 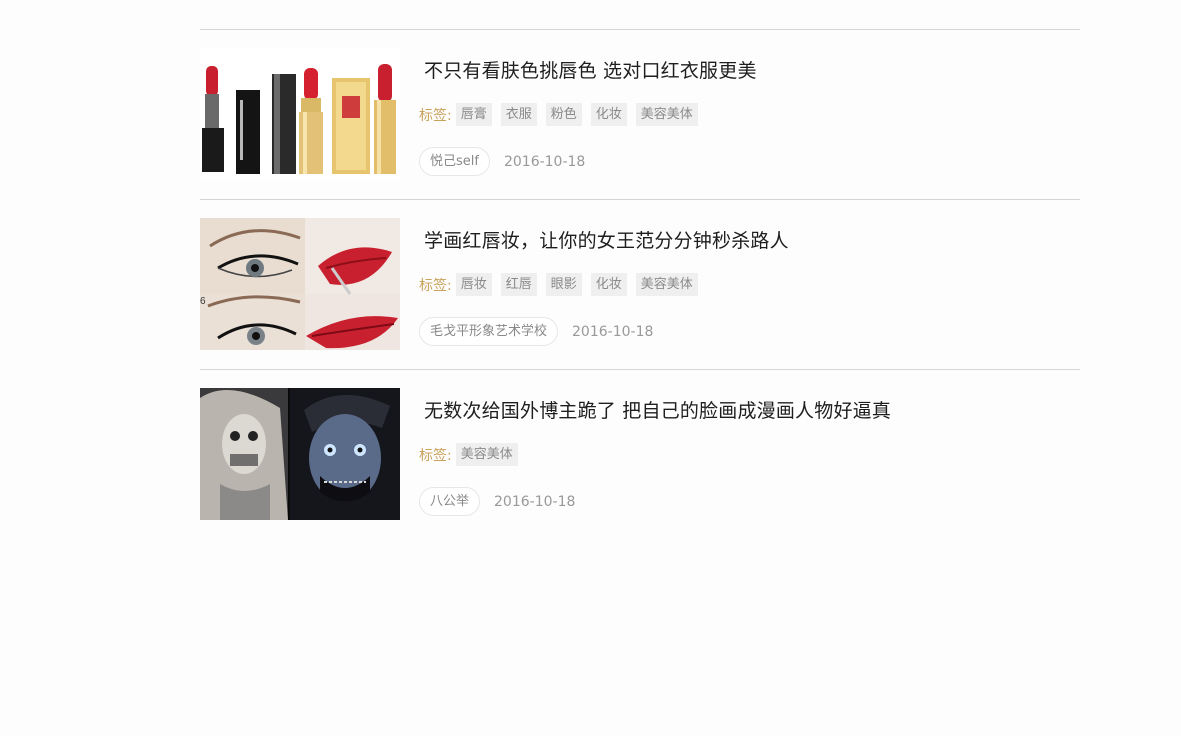 What do you see at coordinates (590, 69) in the screenshot?
I see `article-title: 不只有看肤色挑唇色 选对口红衣服更美` at bounding box center [590, 69].